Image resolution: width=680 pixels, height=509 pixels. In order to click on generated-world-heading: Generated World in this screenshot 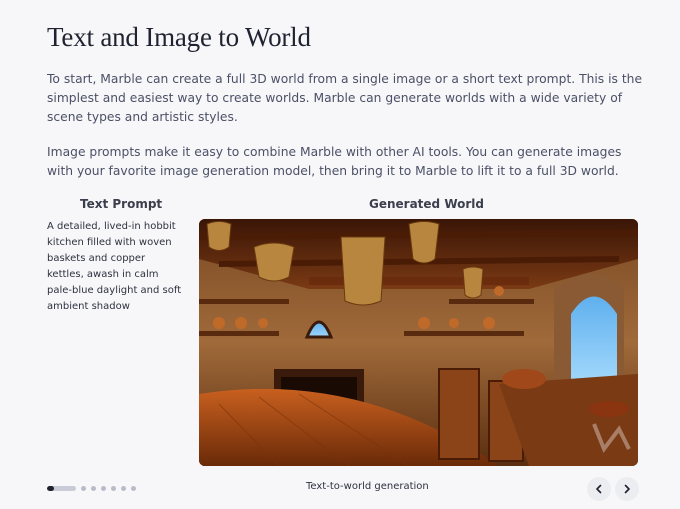, I will do `click(427, 204)`.